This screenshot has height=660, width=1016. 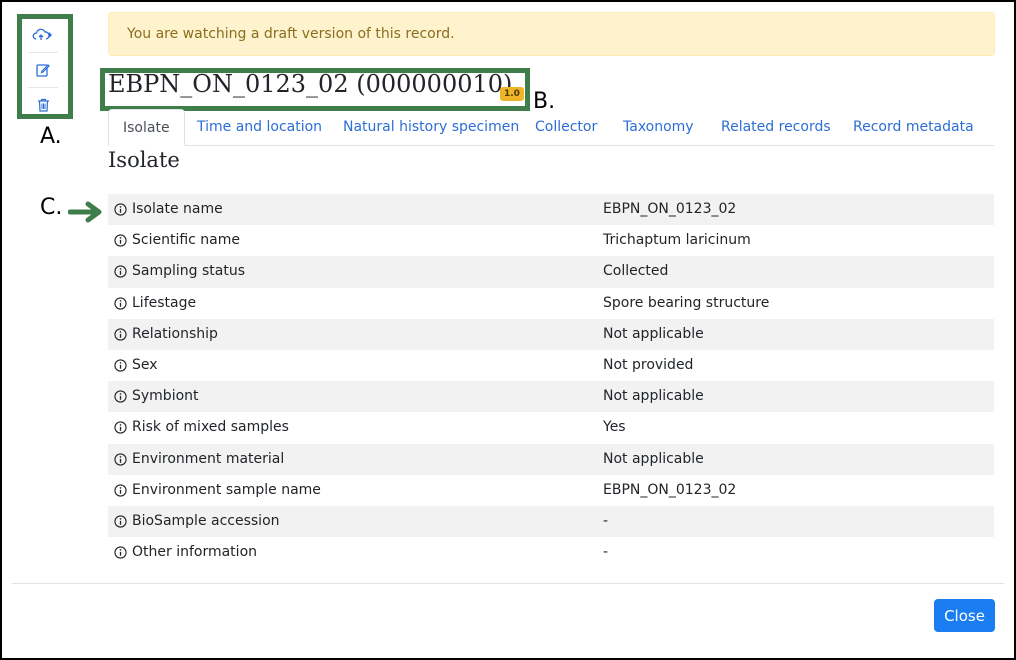 What do you see at coordinates (175, 333) in the screenshot?
I see `row-label: Relationship` at bounding box center [175, 333].